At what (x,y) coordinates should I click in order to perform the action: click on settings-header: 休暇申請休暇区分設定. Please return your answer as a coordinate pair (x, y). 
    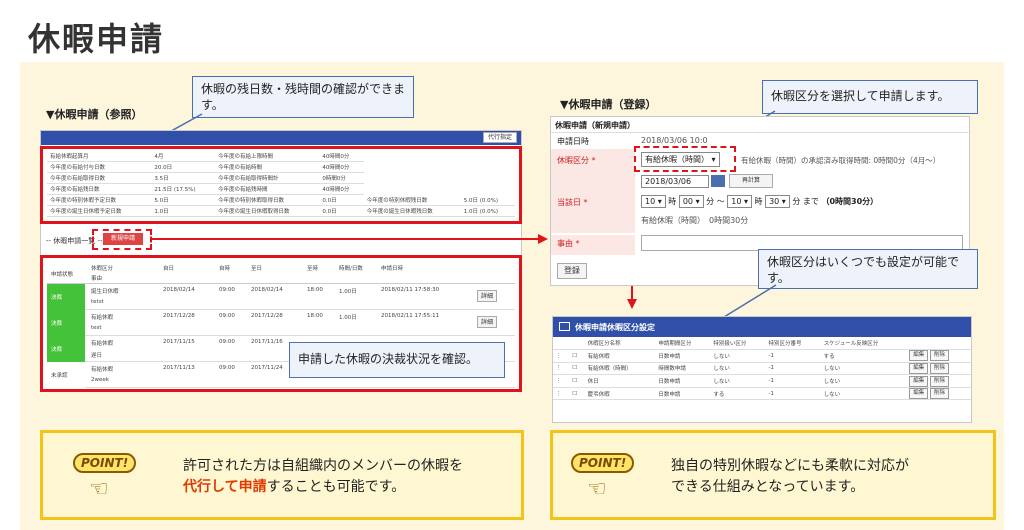
    Looking at the image, I should click on (762, 327).